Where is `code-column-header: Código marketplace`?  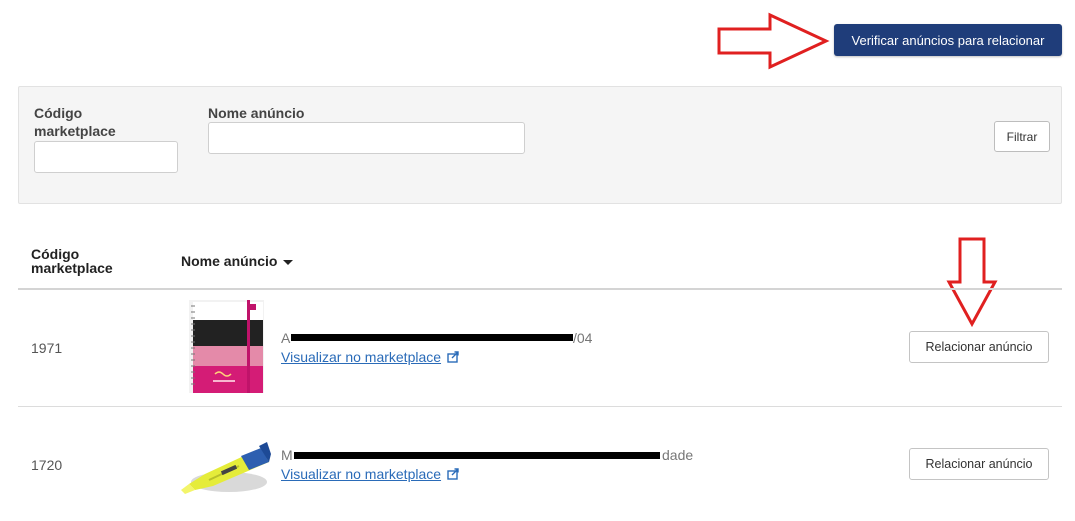 code-column-header: Código marketplace is located at coordinates (72, 261).